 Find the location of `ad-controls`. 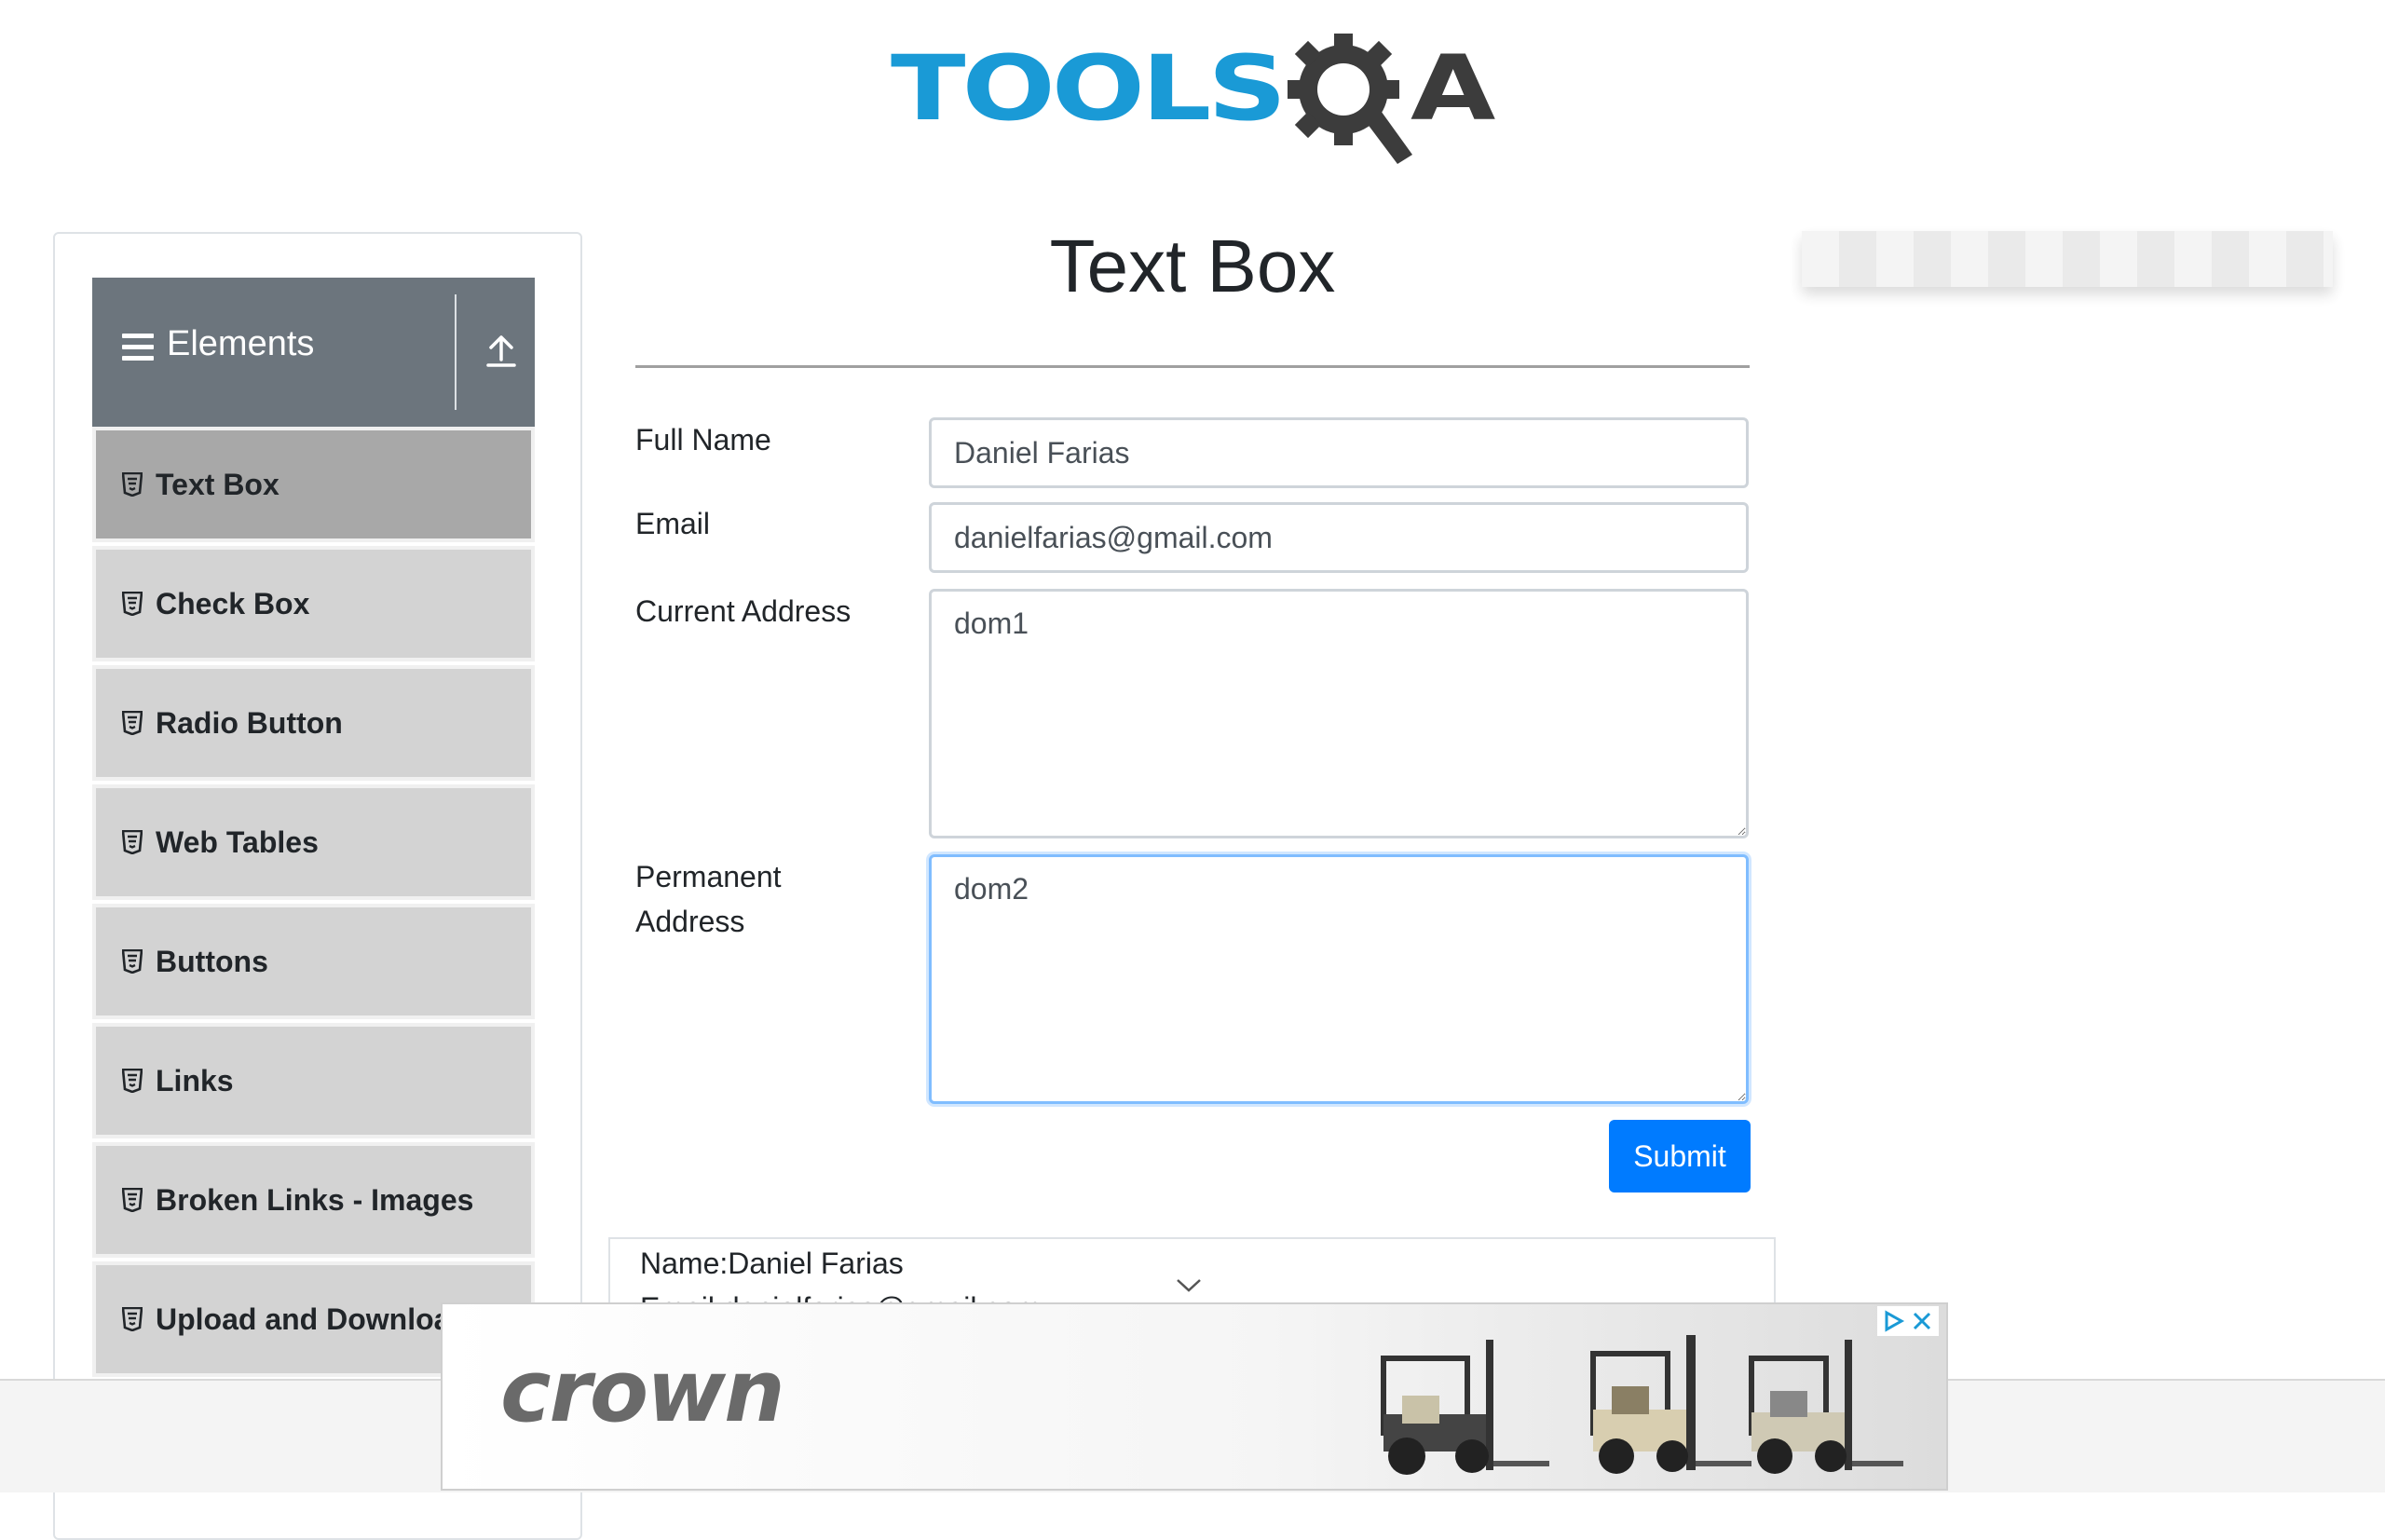

ad-controls is located at coordinates (1908, 1321).